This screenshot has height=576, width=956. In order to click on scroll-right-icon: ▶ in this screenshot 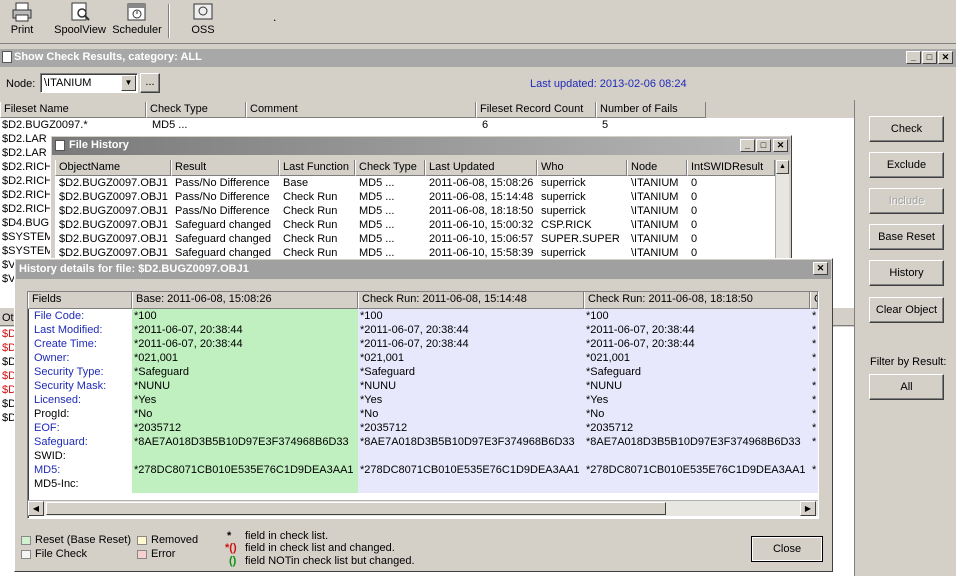, I will do `click(808, 508)`.